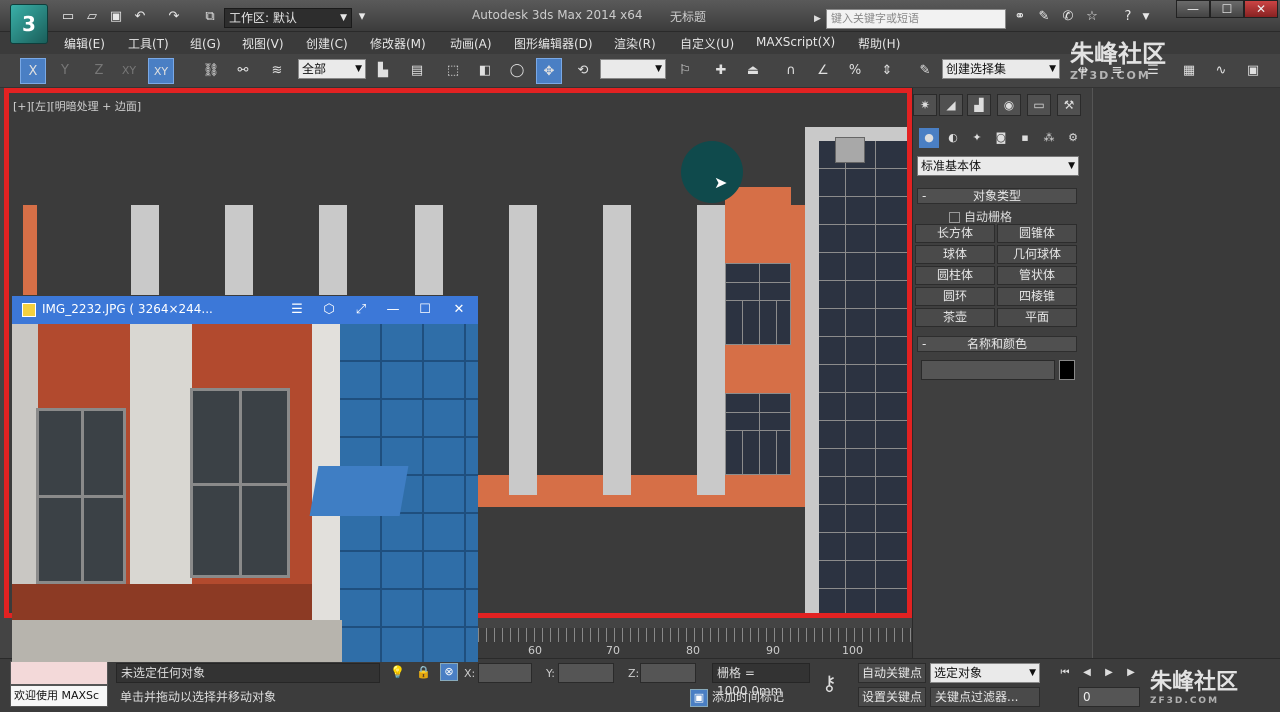  Describe the element at coordinates (1067, 370) in the screenshot. I see `object-color-swatch` at that location.